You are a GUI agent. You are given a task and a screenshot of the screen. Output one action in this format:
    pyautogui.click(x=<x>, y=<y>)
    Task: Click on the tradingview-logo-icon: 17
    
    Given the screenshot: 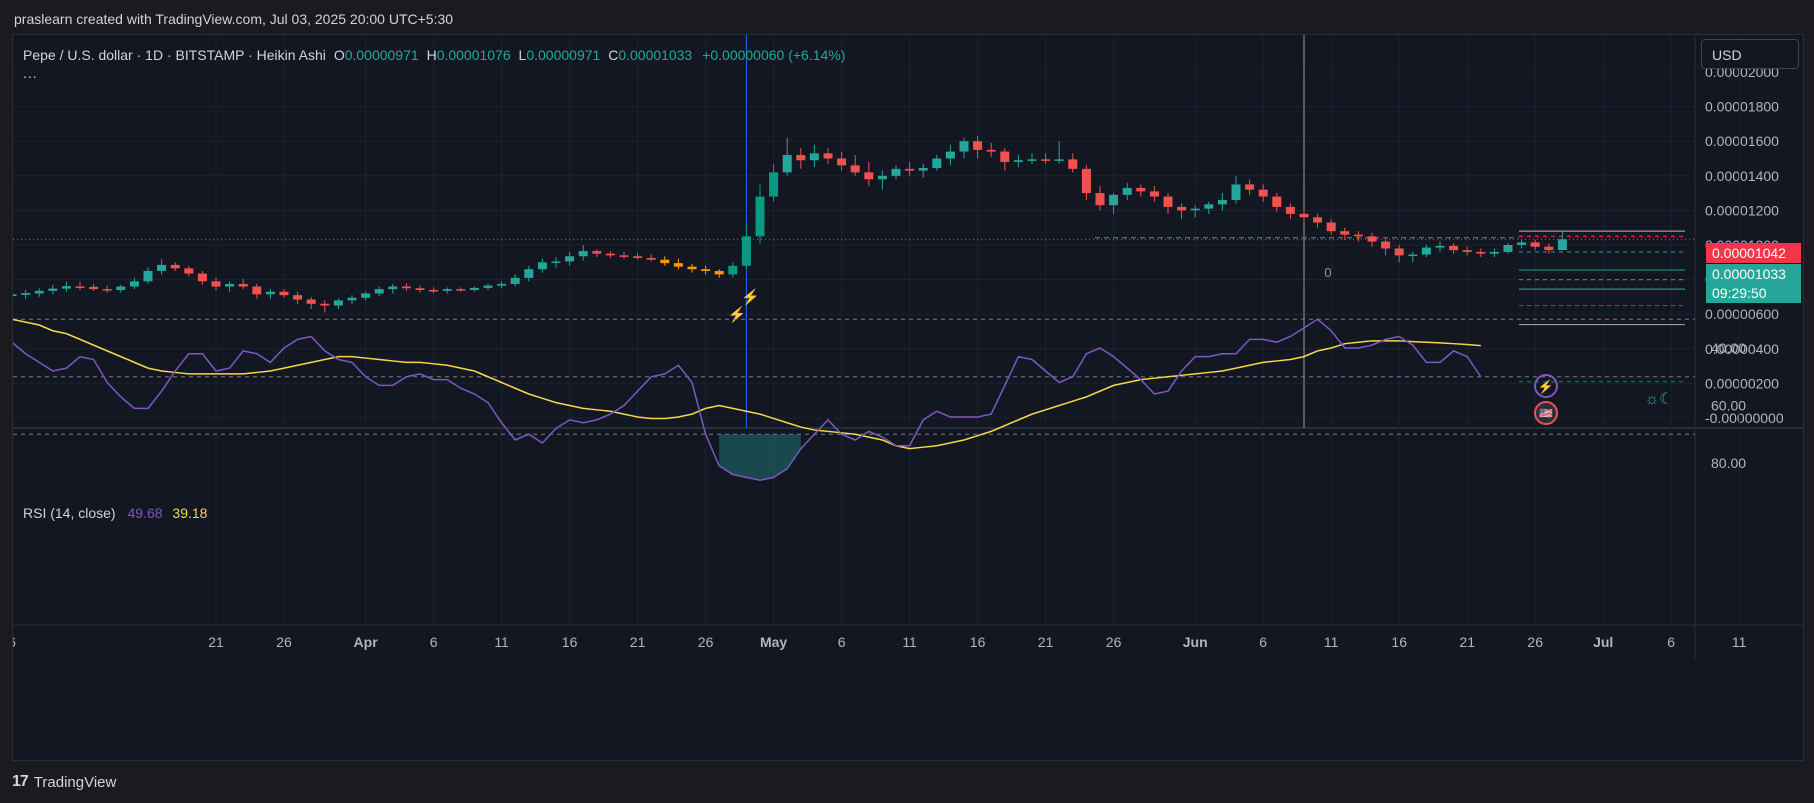 What is the action you would take?
    pyautogui.click(x=20, y=782)
    